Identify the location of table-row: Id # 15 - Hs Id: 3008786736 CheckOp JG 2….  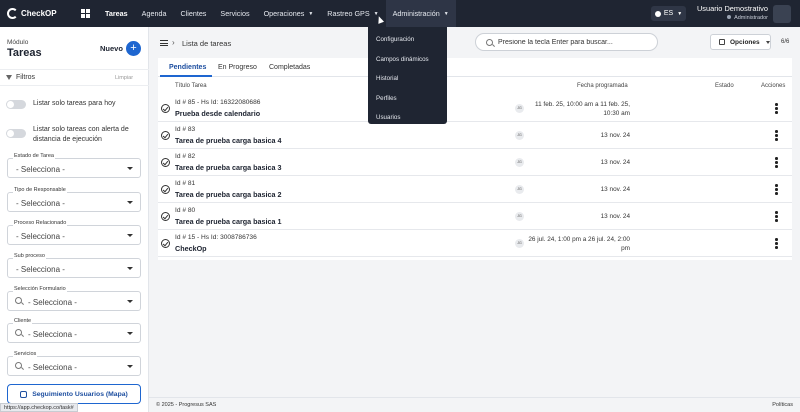
(475, 243).